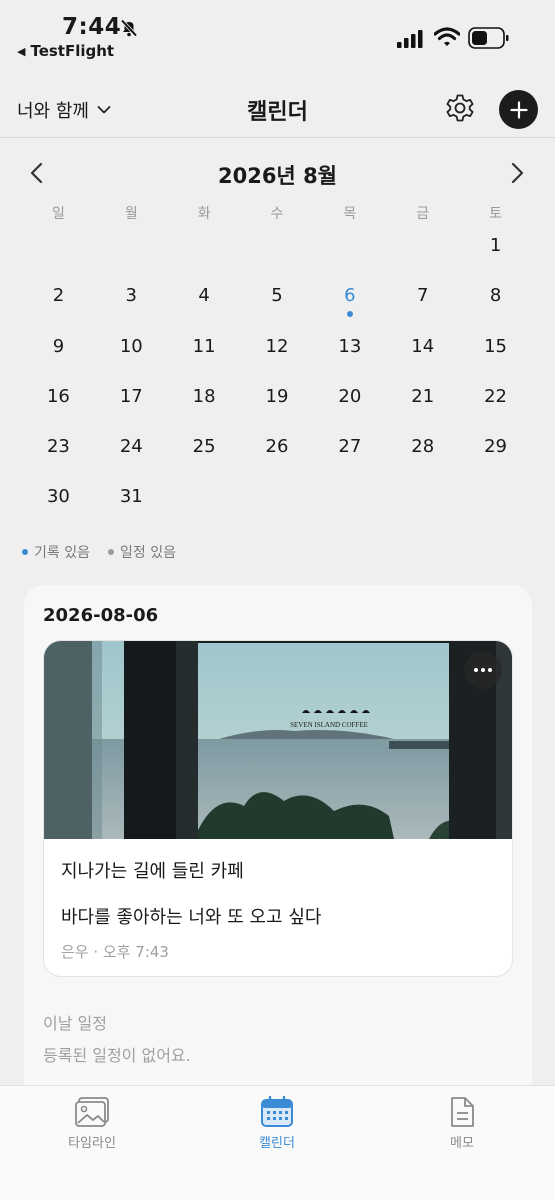 The width and height of the screenshot is (555, 1200). I want to click on calendar-day: 2, so click(58, 302).